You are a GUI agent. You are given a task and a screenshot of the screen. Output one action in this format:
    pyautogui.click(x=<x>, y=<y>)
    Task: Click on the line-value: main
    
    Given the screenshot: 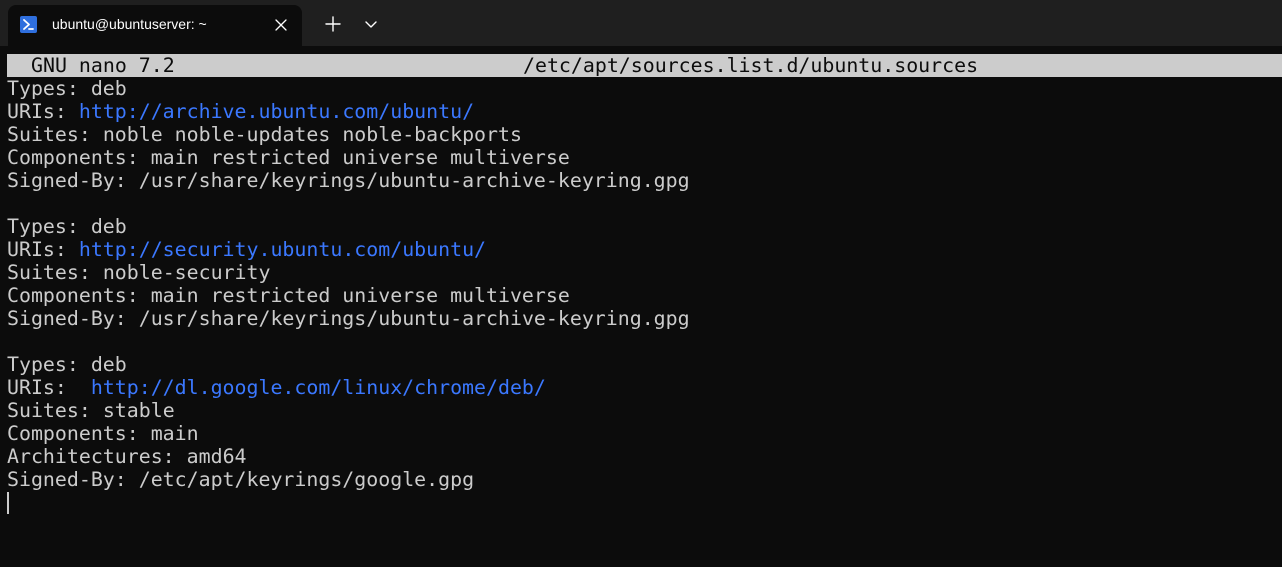 What is the action you would take?
    pyautogui.click(x=174, y=433)
    